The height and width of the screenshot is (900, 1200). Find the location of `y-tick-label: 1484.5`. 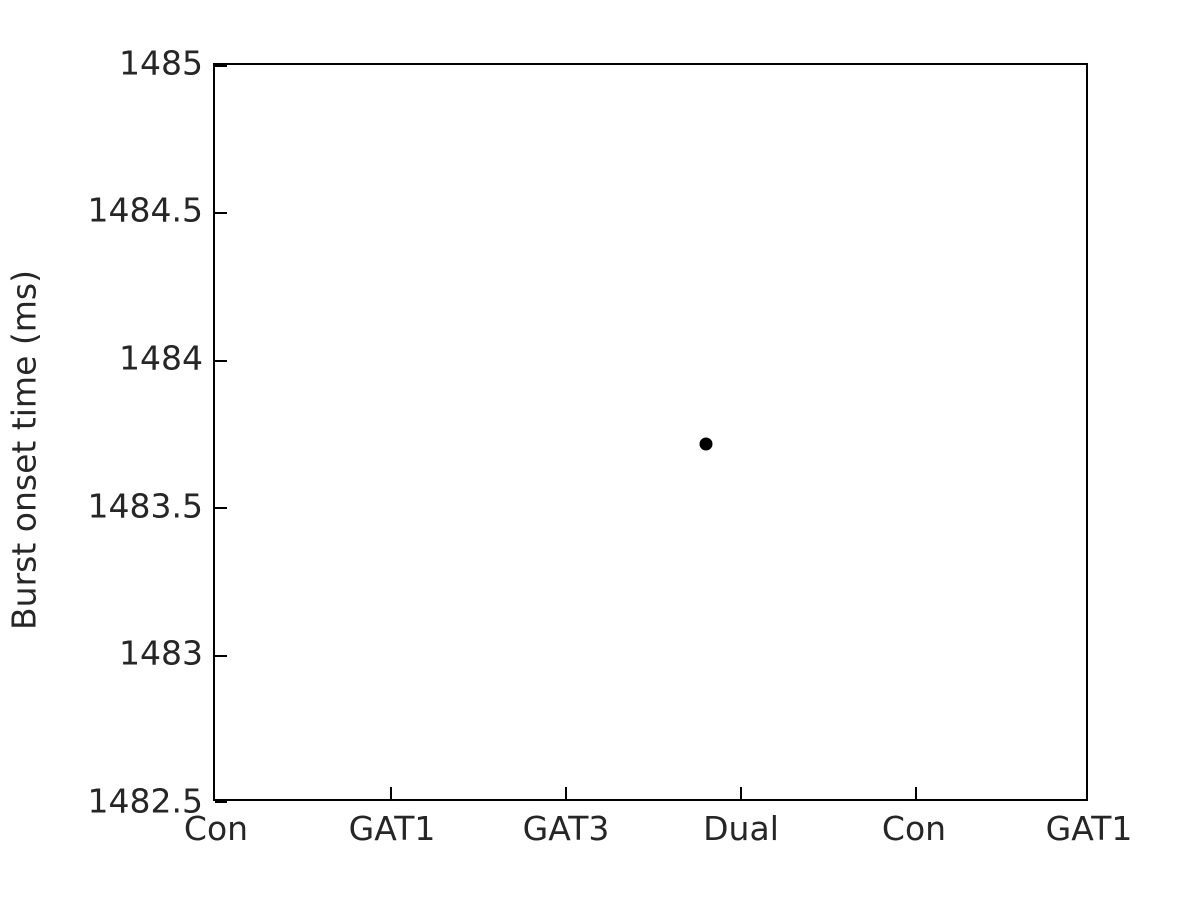

y-tick-label: 1484.5 is located at coordinates (145, 210).